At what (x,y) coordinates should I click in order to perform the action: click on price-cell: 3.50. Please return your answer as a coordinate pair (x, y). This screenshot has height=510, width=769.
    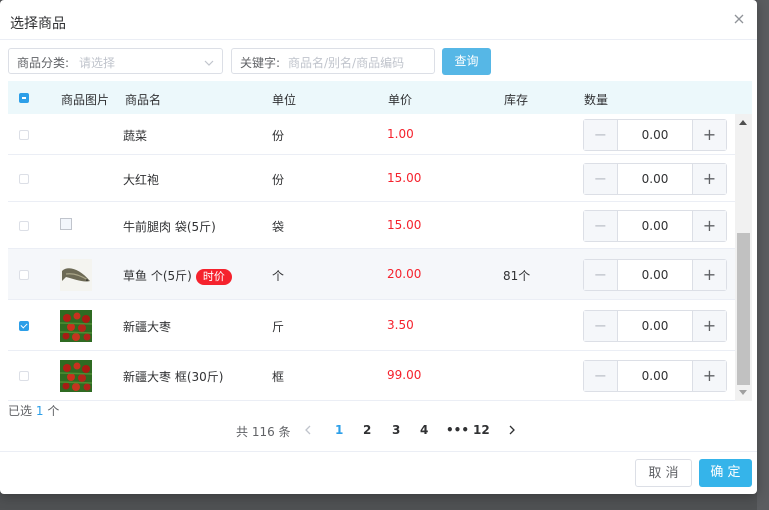
    Looking at the image, I should click on (400, 325).